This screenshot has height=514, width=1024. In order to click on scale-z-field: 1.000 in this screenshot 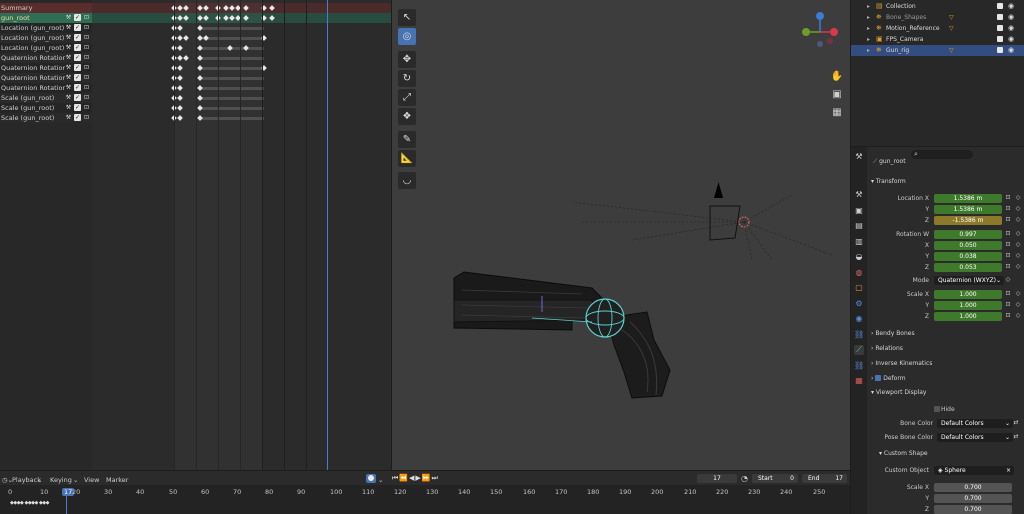, I will do `click(968, 316)`.